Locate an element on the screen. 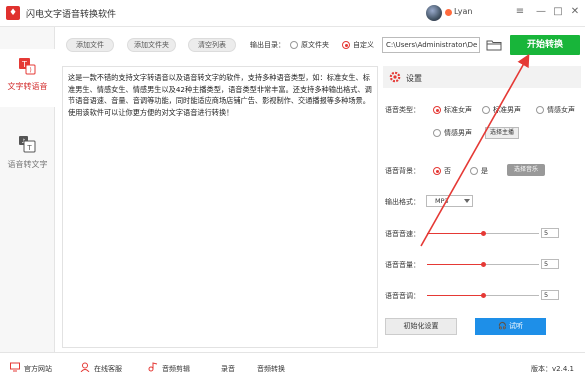 Image resolution: width=585 pixels, height=379 pixels. start-convert-button: 开始转换 is located at coordinates (545, 45).